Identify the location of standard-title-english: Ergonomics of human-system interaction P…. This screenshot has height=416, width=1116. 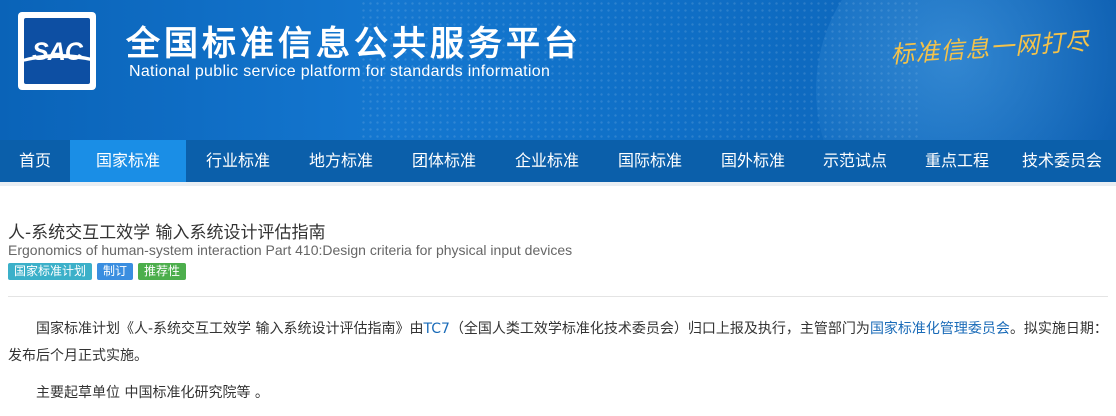
(290, 250).